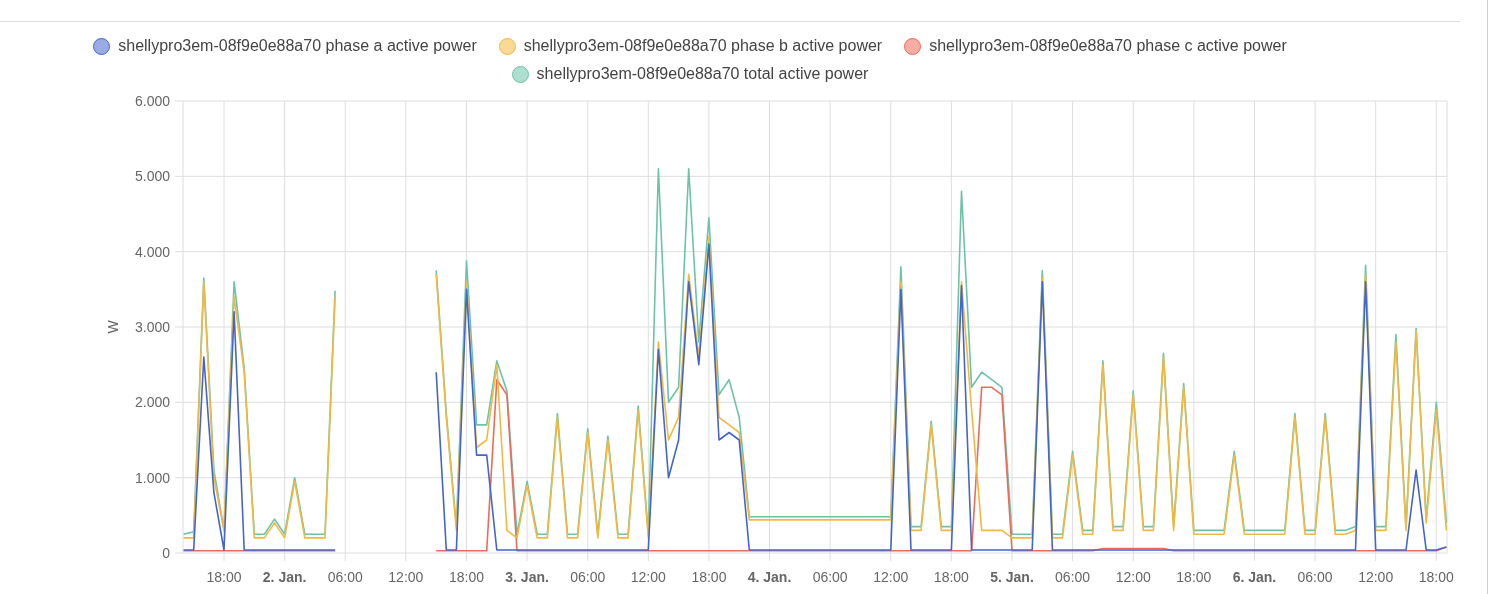 This screenshot has height=594, width=1501. What do you see at coordinates (527, 577) in the screenshot?
I see `axis-tick-label: 3. Jan.` at bounding box center [527, 577].